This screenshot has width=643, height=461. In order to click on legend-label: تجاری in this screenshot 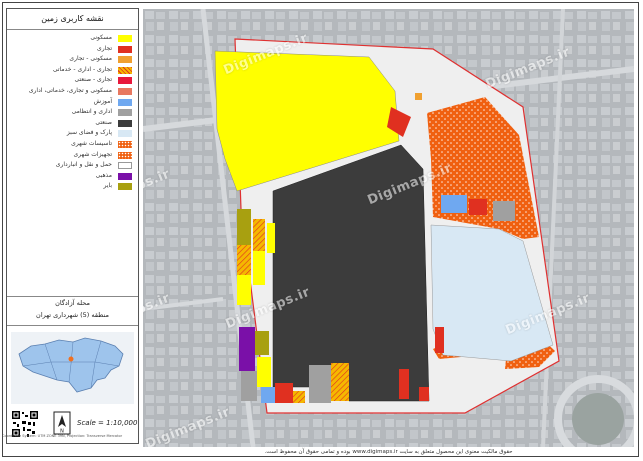, I will do `click(104, 48)`.